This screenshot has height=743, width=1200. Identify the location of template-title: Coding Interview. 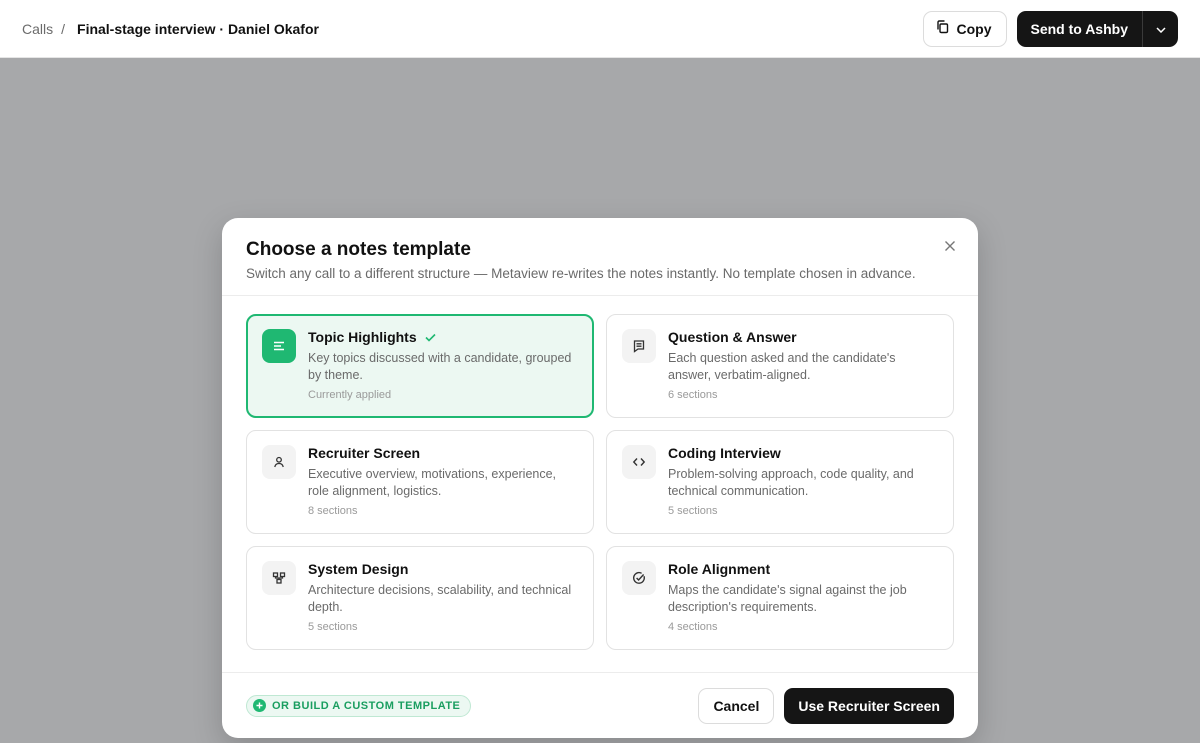
(724, 453).